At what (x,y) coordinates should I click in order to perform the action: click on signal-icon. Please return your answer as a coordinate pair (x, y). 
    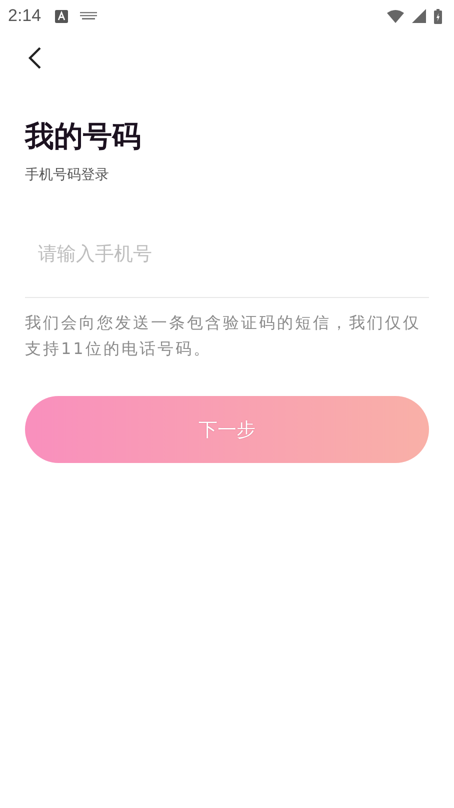
    Looking at the image, I should click on (419, 16).